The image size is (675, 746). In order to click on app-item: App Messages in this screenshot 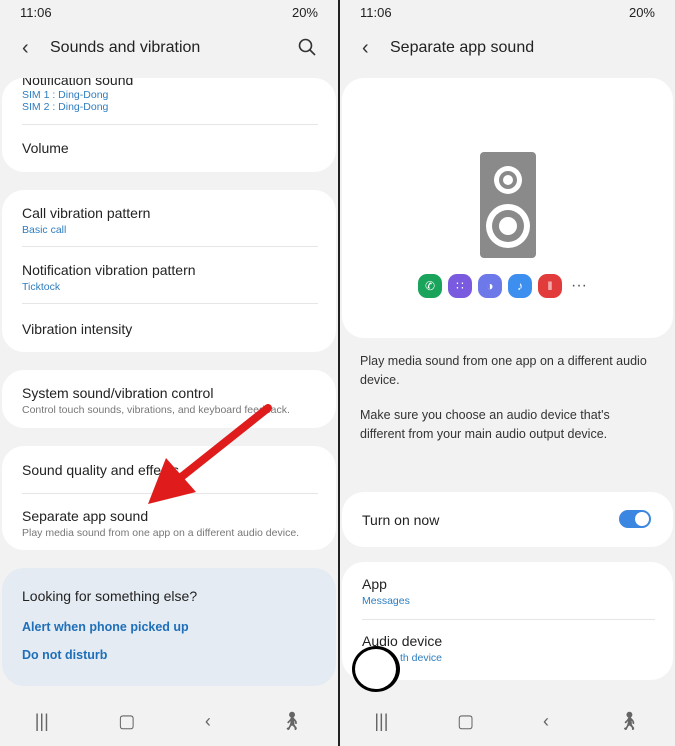, I will do `click(508, 591)`.